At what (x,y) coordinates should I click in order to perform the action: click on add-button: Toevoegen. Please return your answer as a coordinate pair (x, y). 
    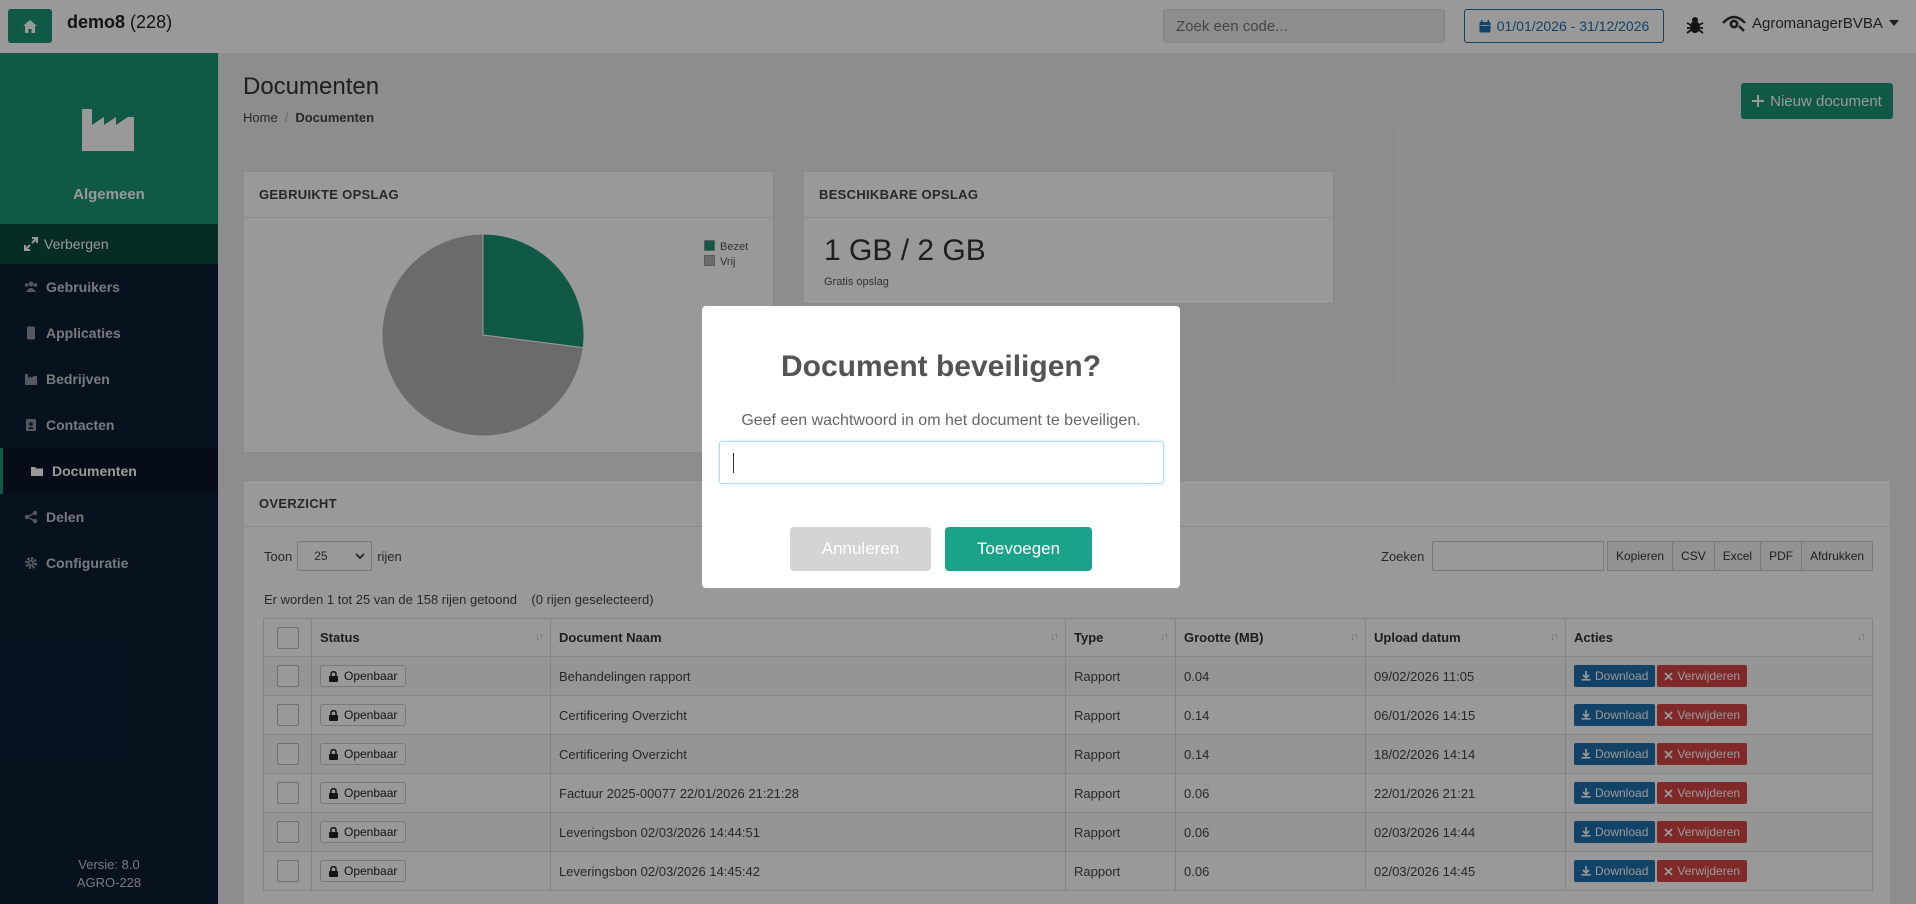
    Looking at the image, I should click on (1018, 549).